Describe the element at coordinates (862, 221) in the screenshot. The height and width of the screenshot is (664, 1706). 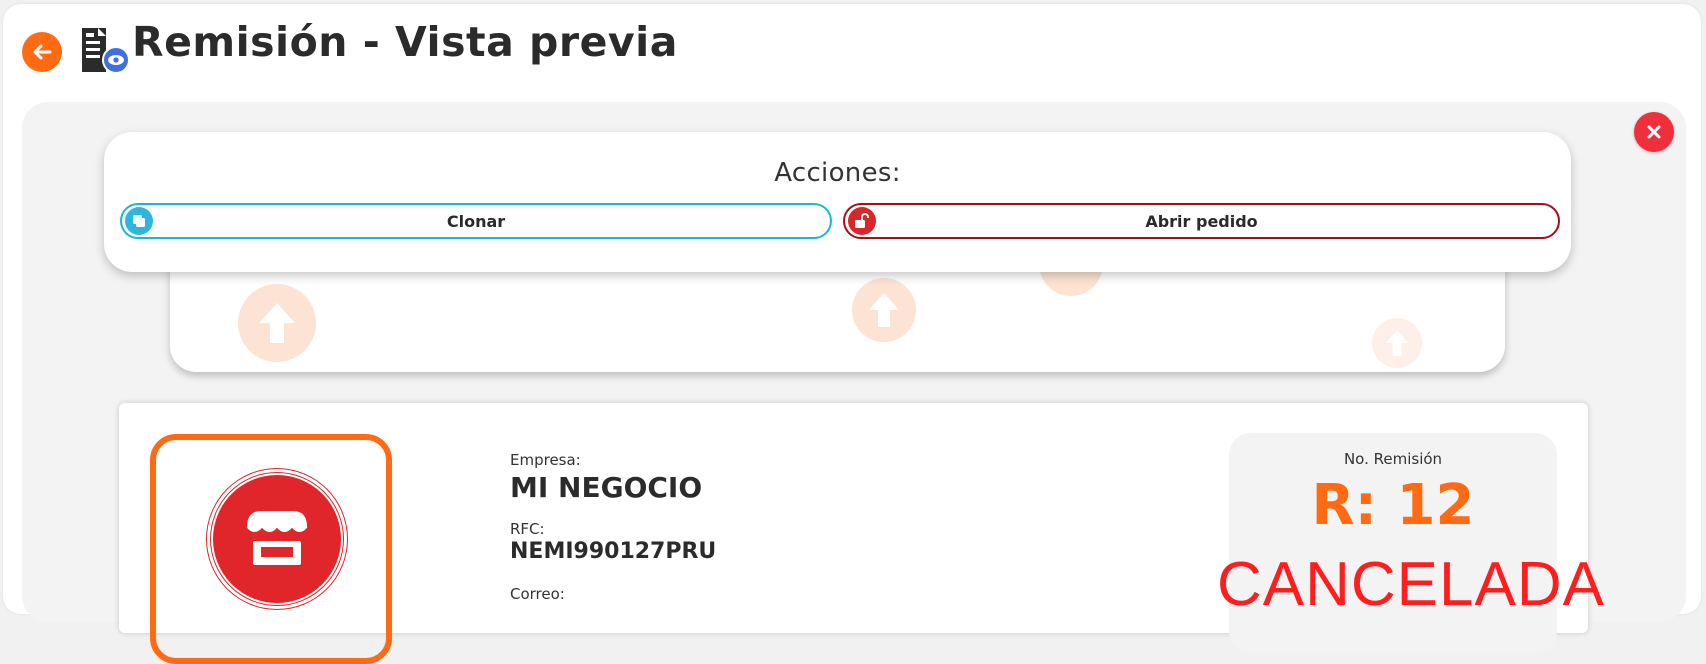
I see `unlock-icon` at that location.